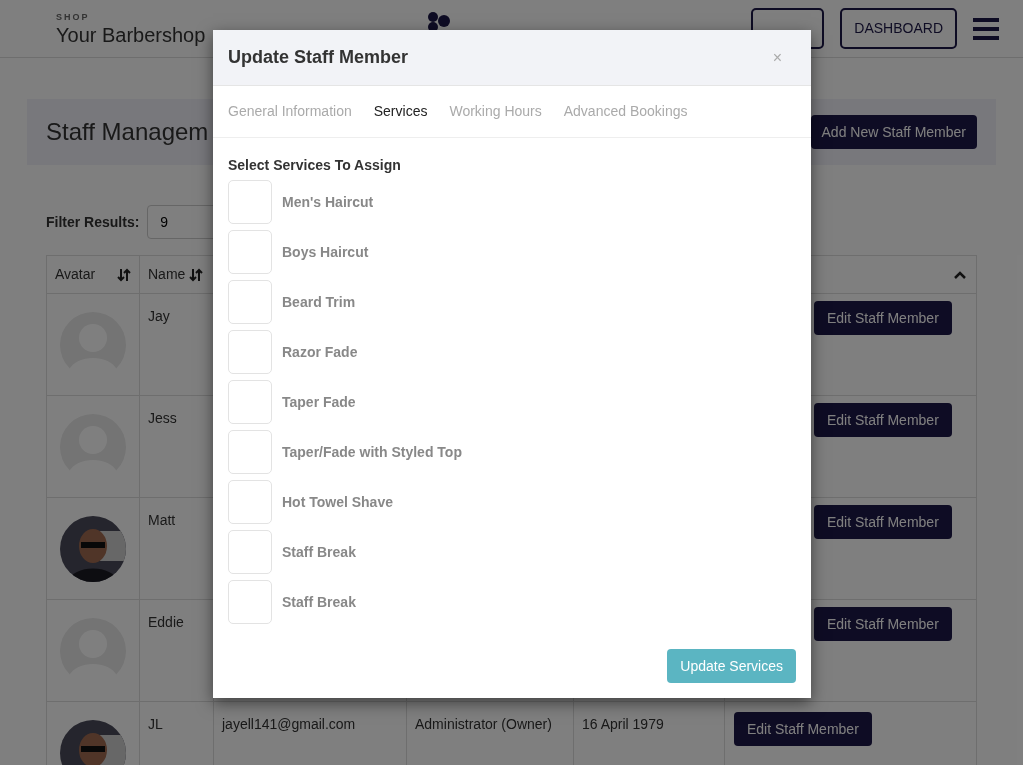 This screenshot has height=765, width=1023. I want to click on menu-icon, so click(986, 28).